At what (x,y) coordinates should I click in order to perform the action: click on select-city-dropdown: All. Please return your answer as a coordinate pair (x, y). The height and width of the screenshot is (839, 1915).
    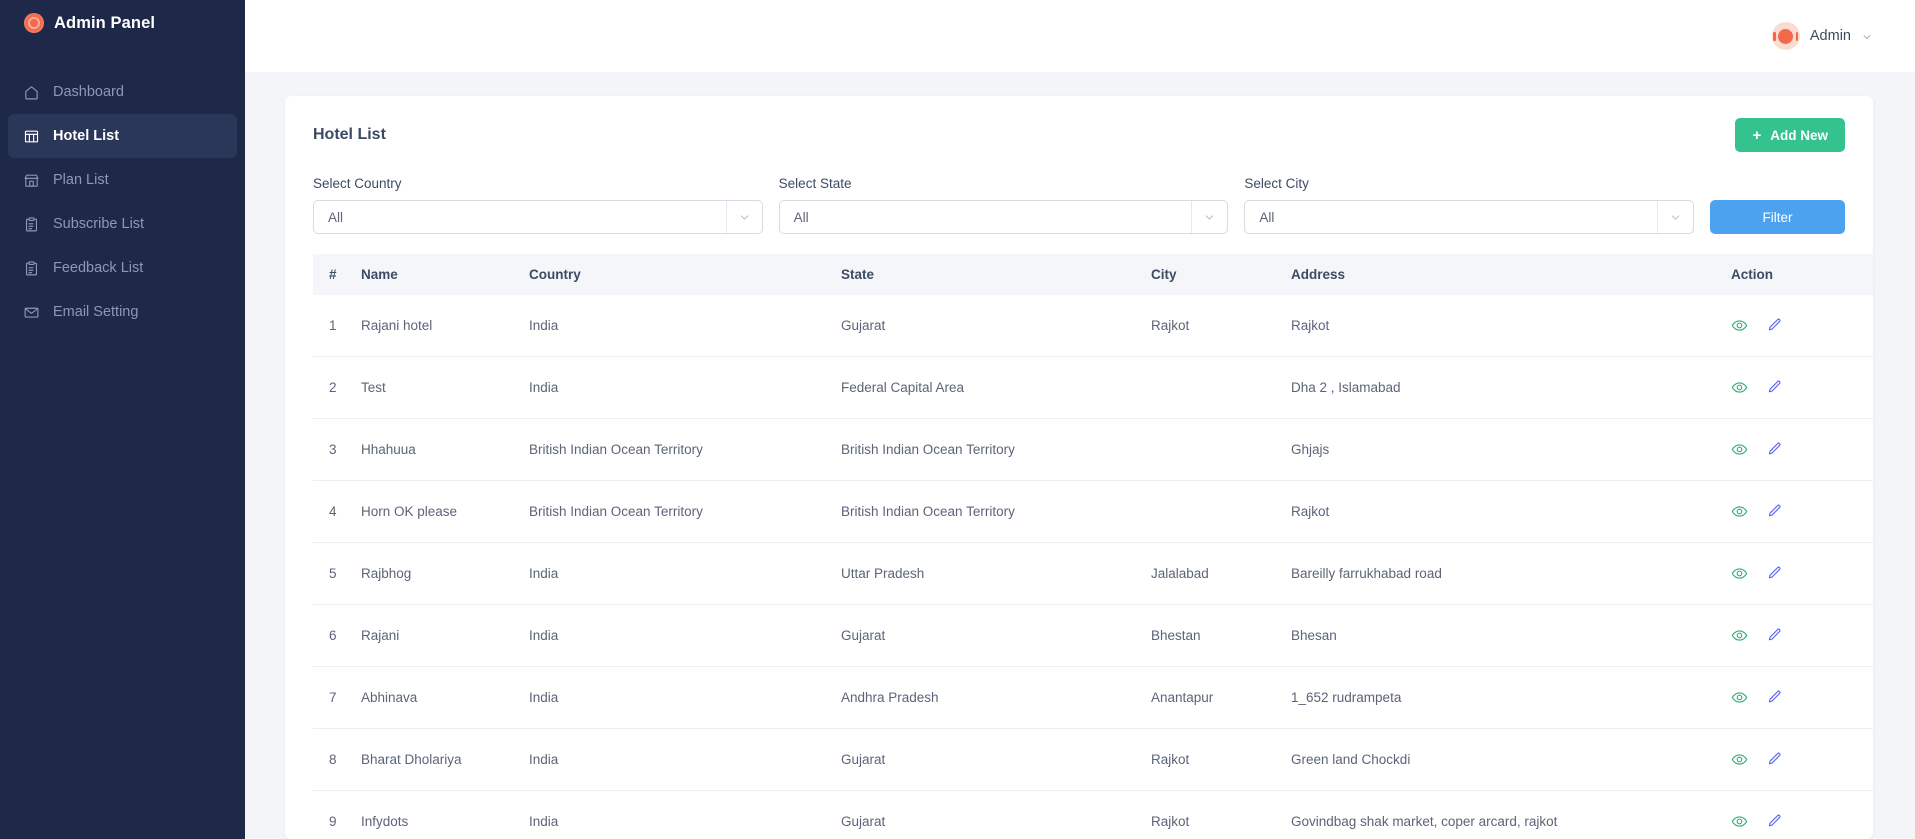
    Looking at the image, I should click on (1469, 217).